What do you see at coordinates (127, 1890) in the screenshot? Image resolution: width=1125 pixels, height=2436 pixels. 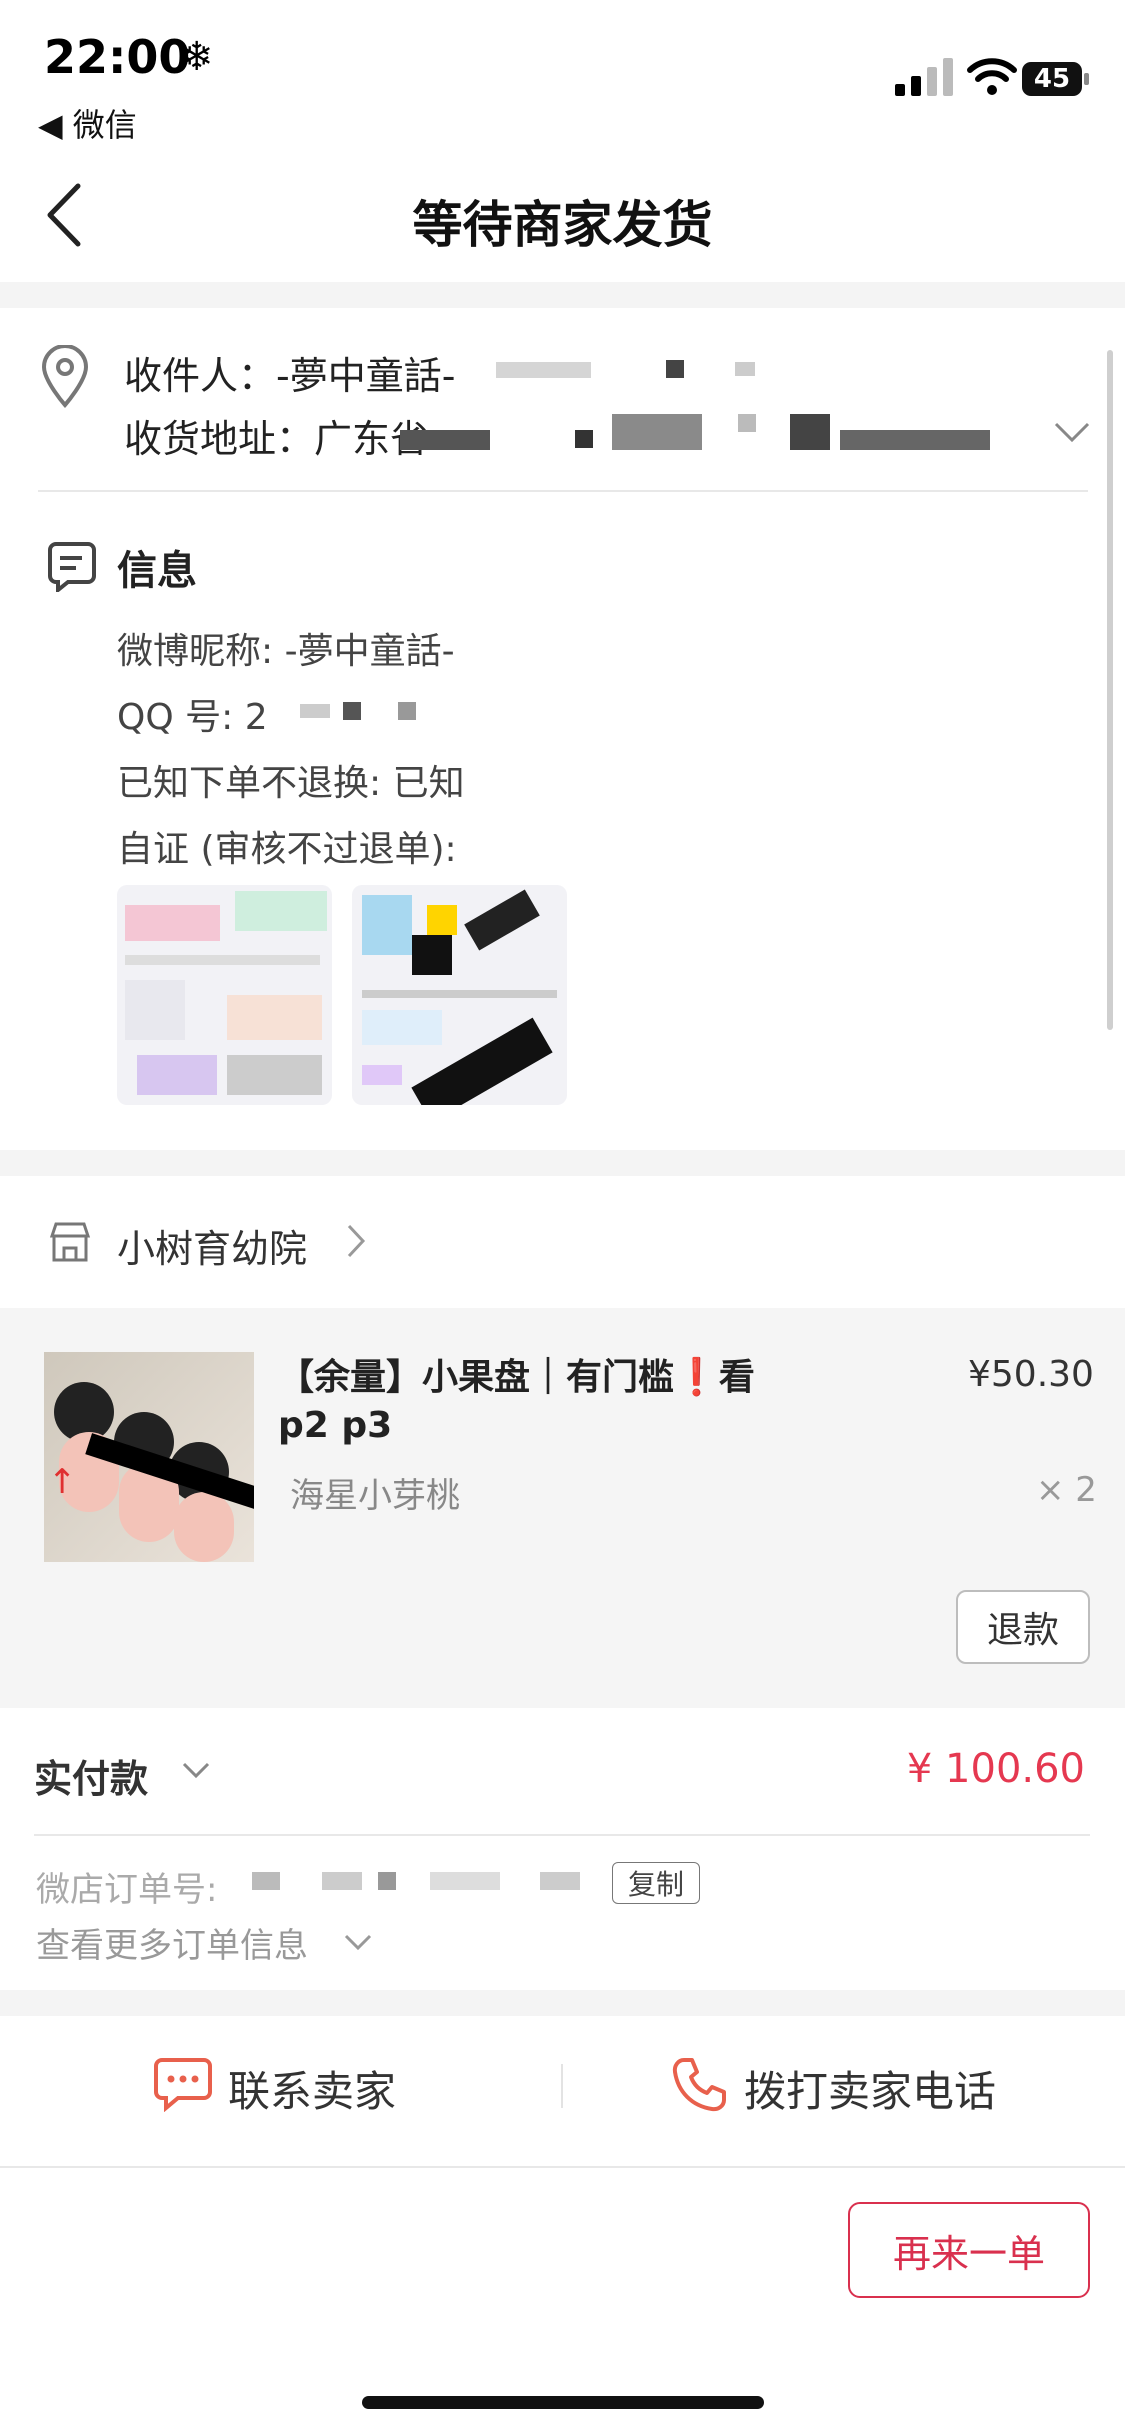 I see `order-number-label: 微店订单号:` at bounding box center [127, 1890].